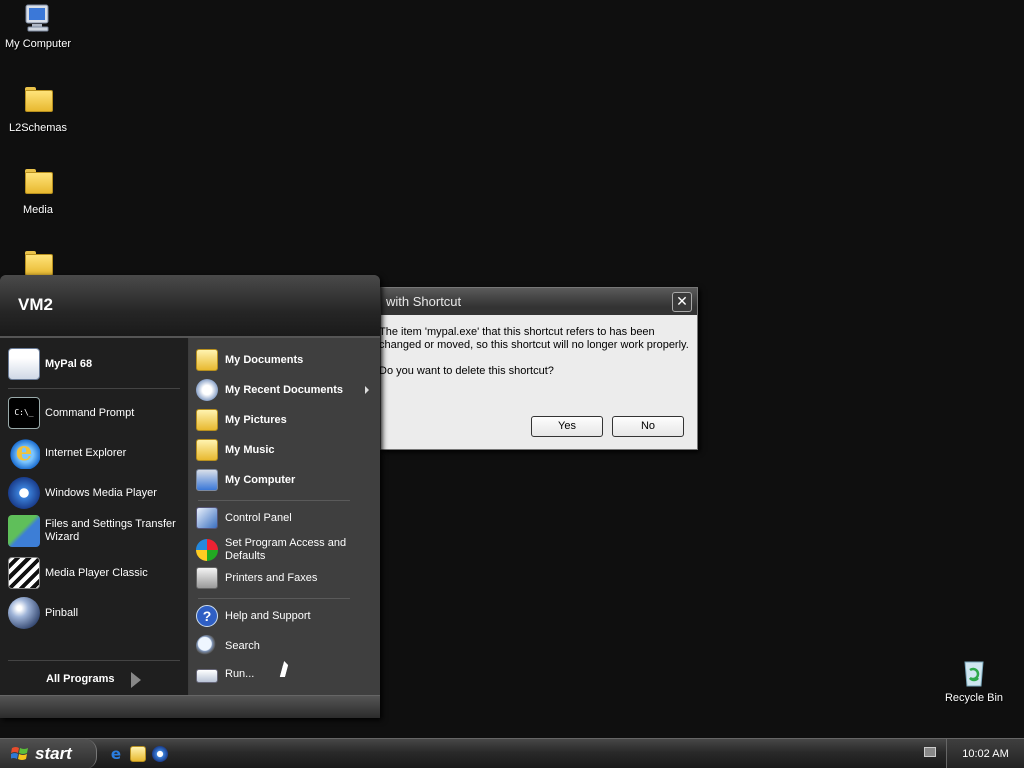 The image size is (1024, 768). I want to click on program-mypal: MyPal 68, so click(97, 364).